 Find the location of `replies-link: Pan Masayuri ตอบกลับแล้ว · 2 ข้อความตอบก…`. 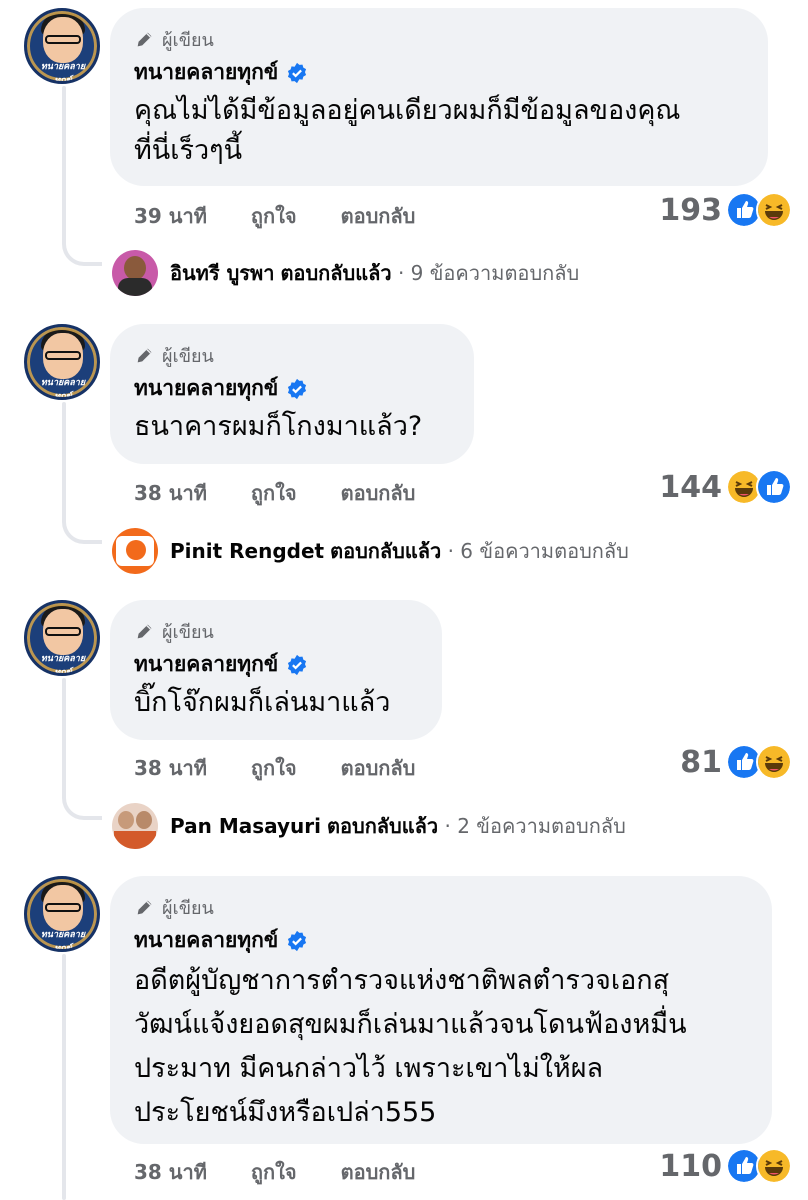

replies-link: Pan Masayuri ตอบกลับแล้ว · 2 ข้อความตอบก… is located at coordinates (369, 826).